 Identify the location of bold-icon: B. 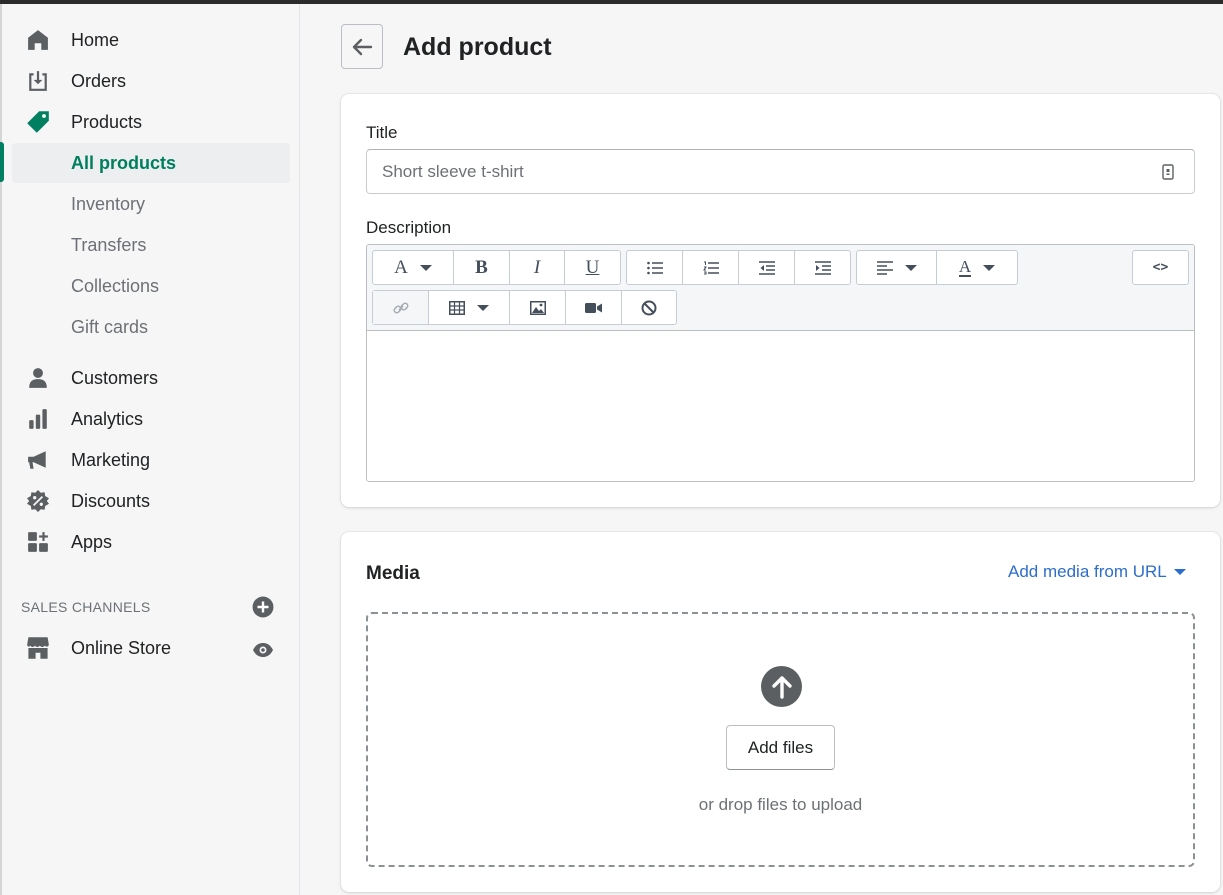
(481, 267).